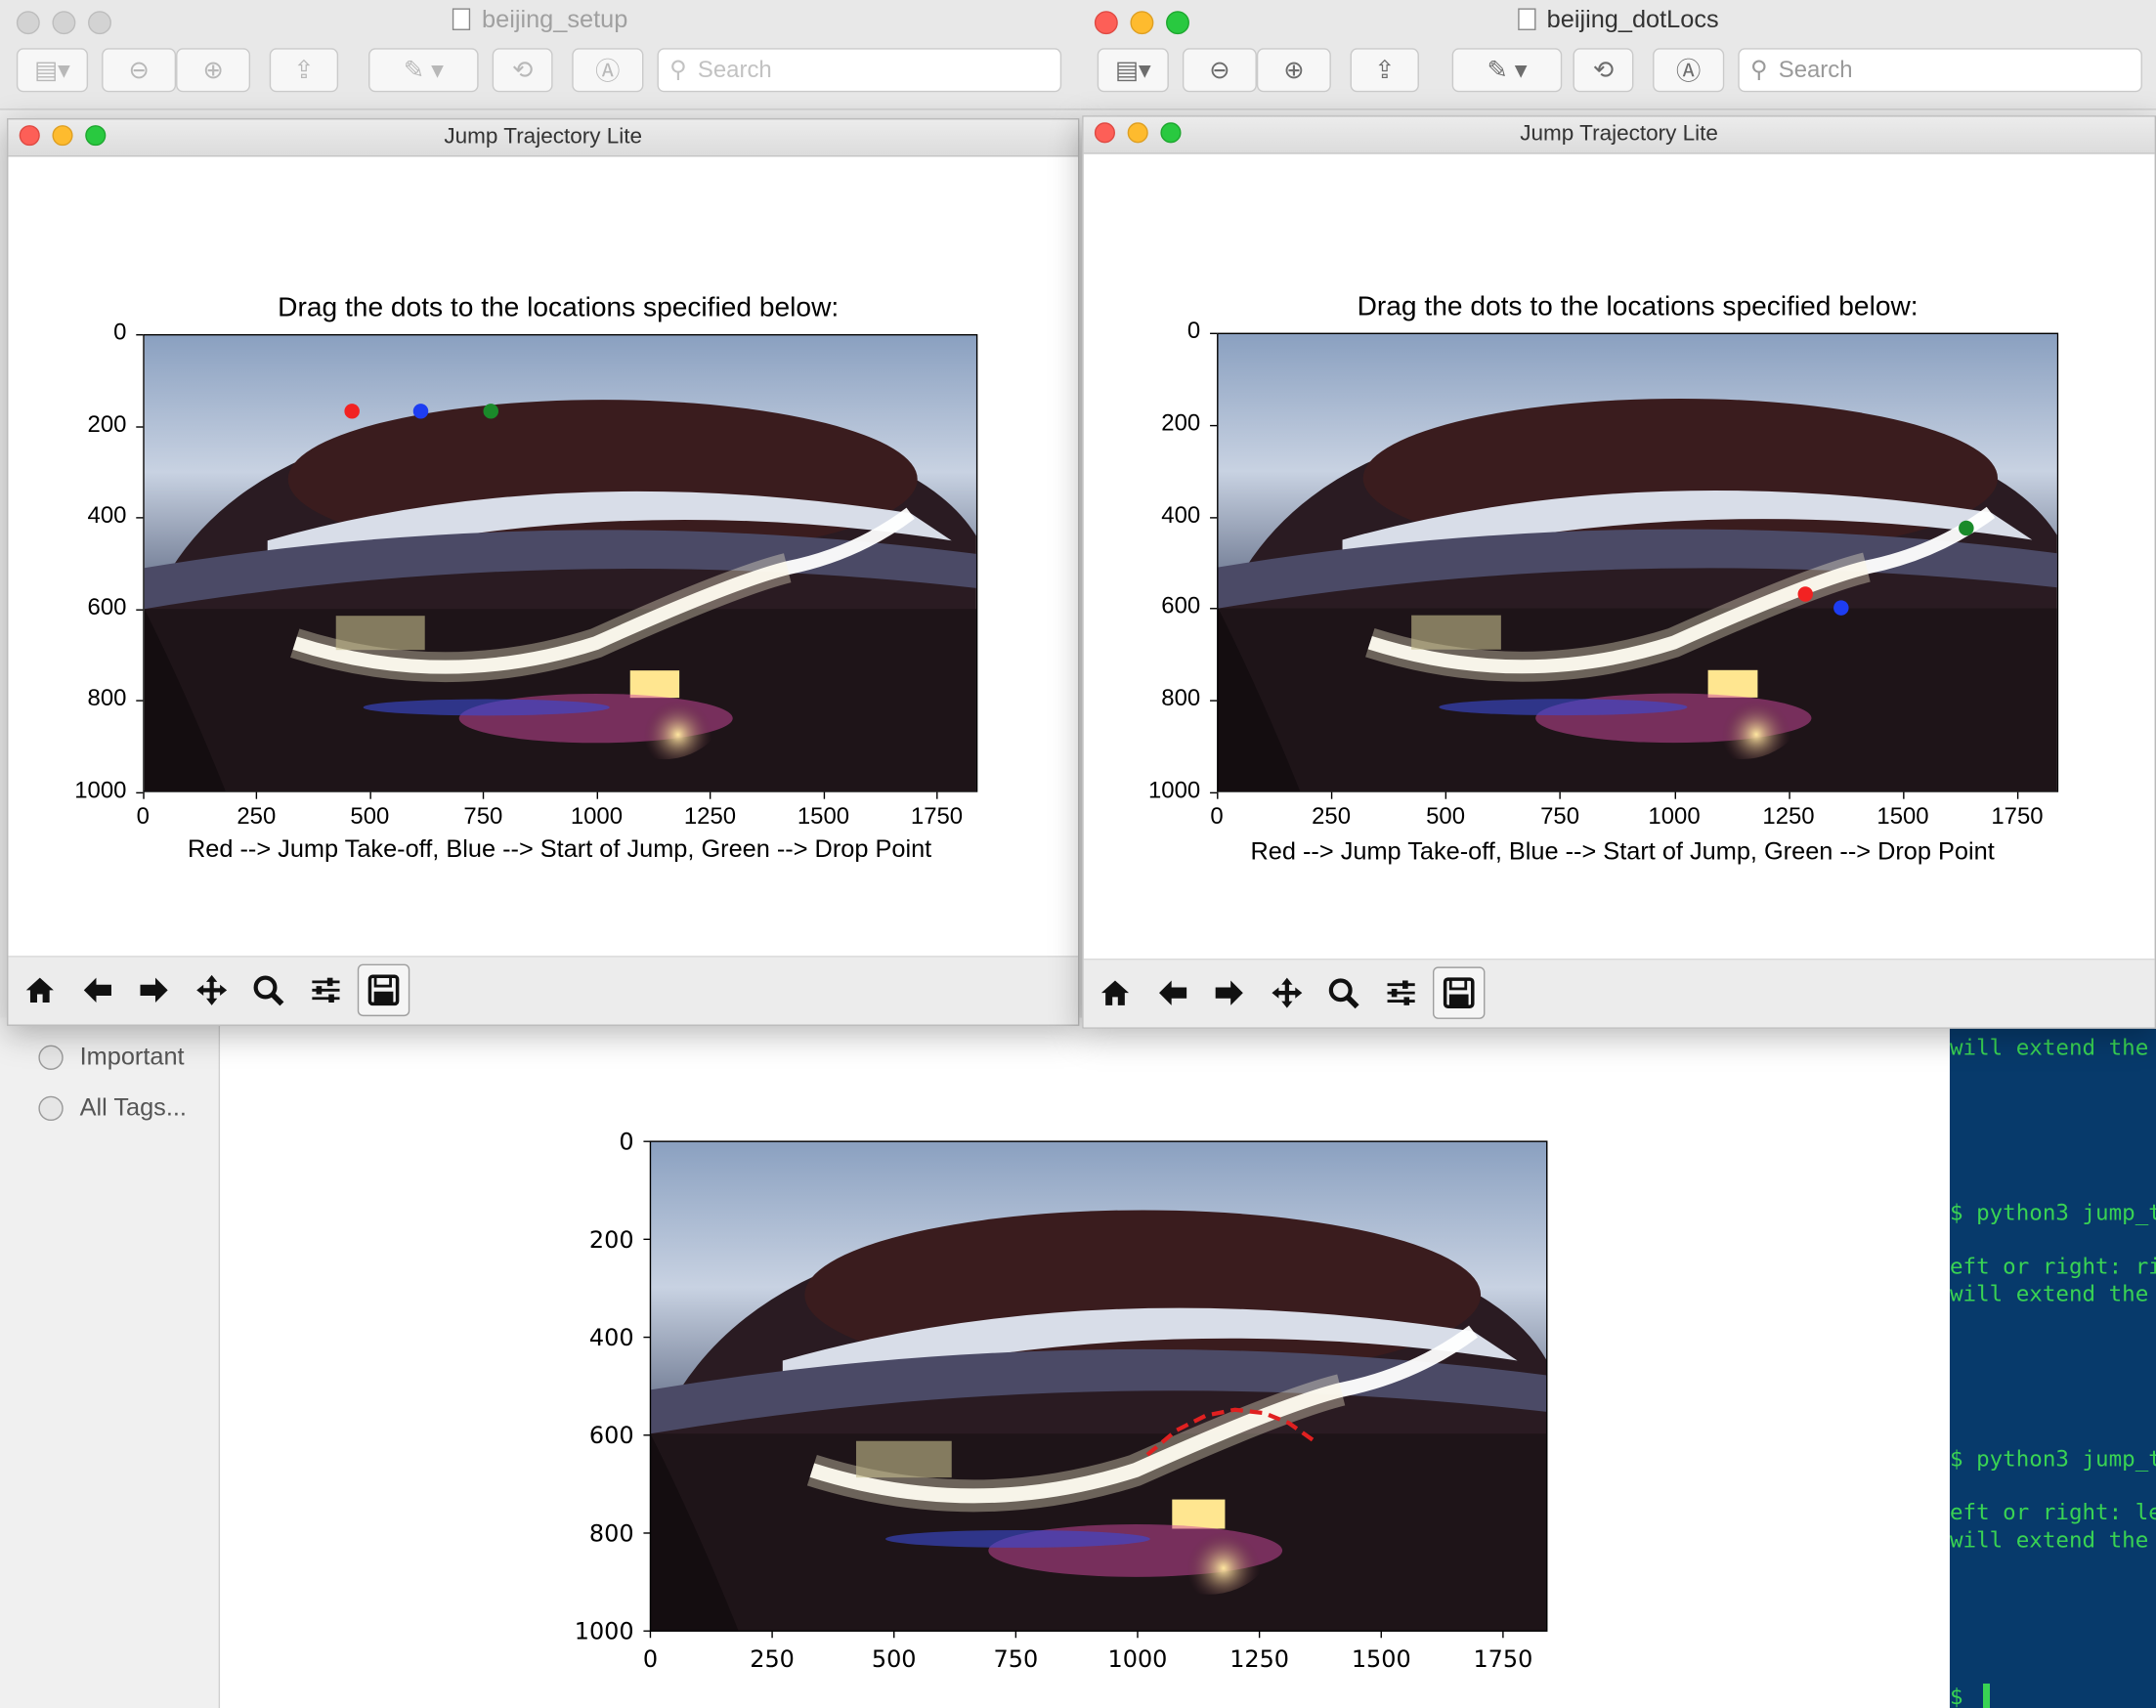 The width and height of the screenshot is (2156, 1708). I want to click on forward-arrow-icon, so click(1229, 992).